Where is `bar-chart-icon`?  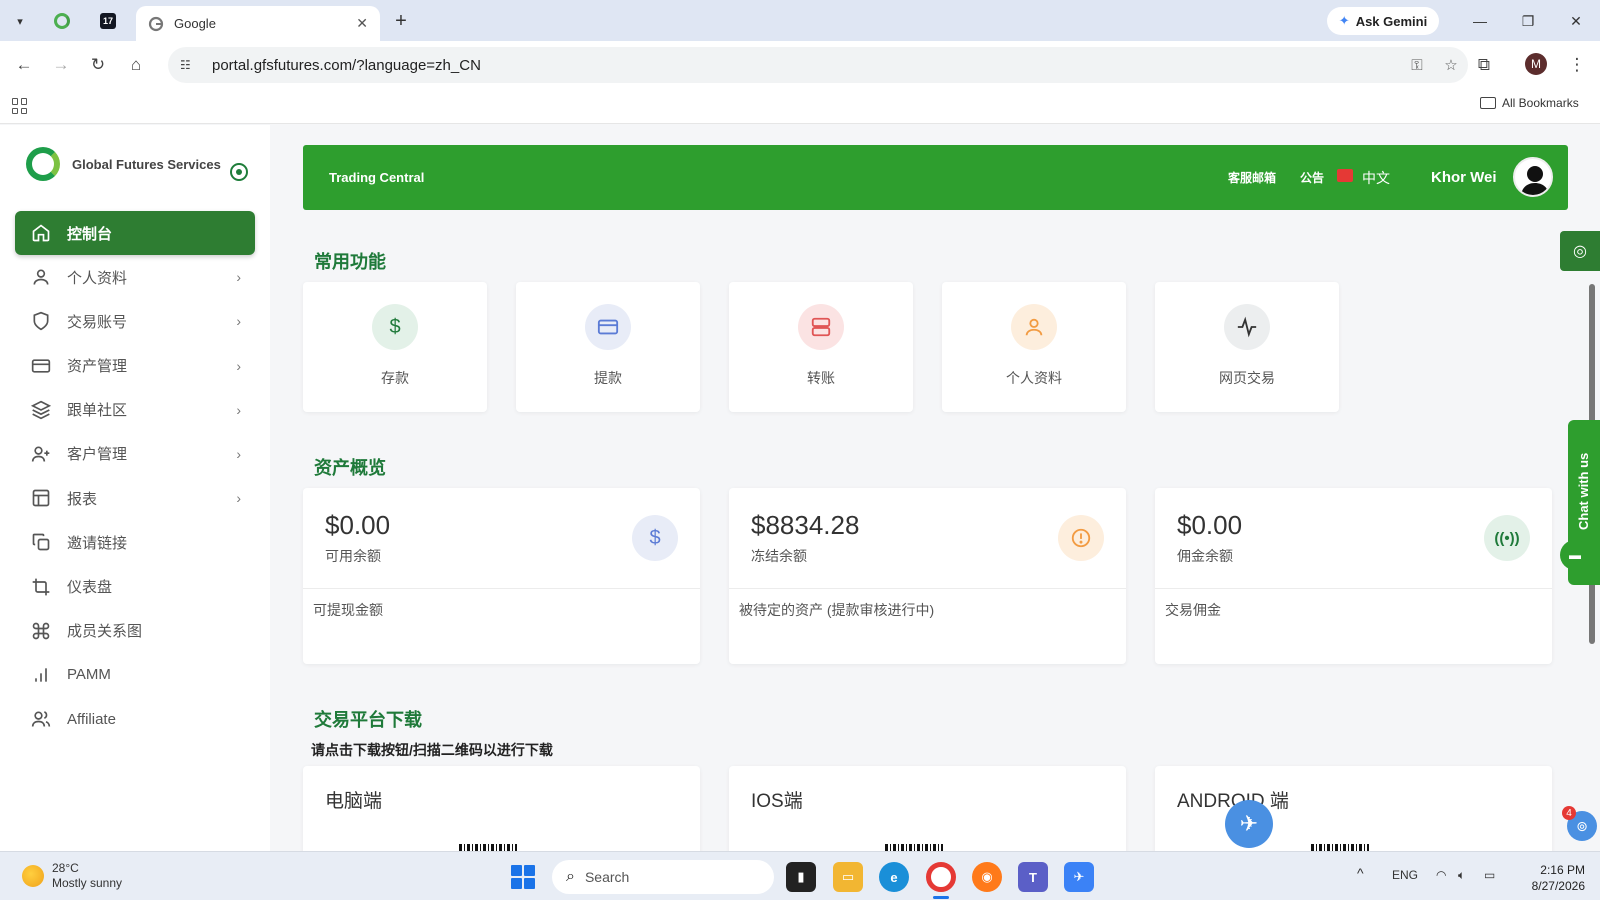
bar-chart-icon is located at coordinates (41, 675).